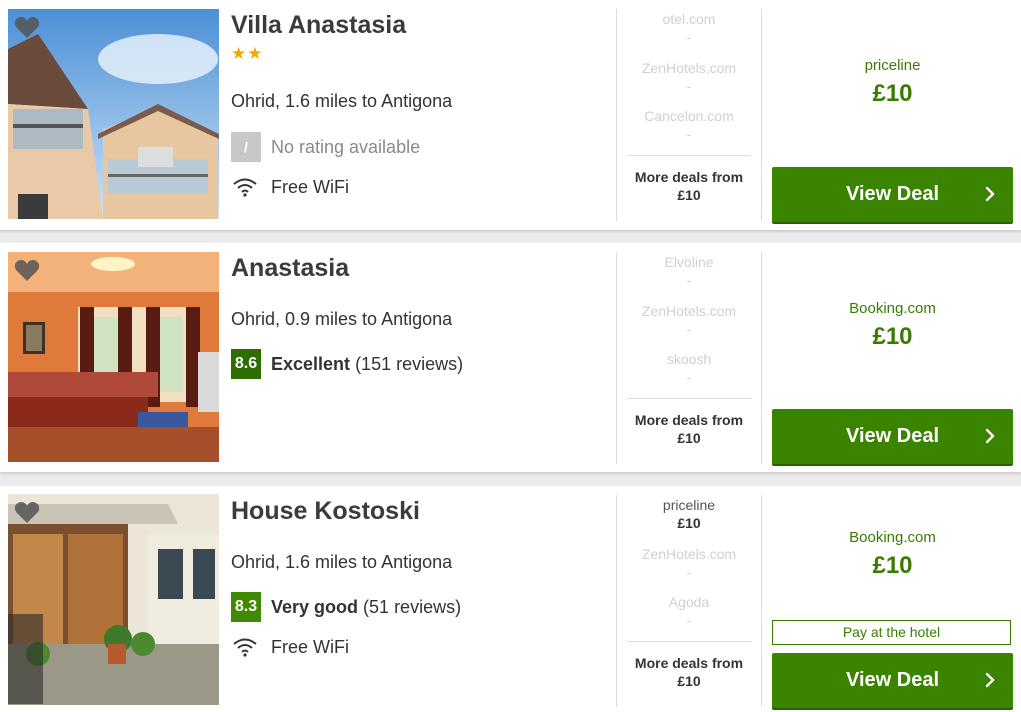 This screenshot has width=1021, height=712. What do you see at coordinates (689, 116) in the screenshot?
I see `deal-provider: Cancelon.com` at bounding box center [689, 116].